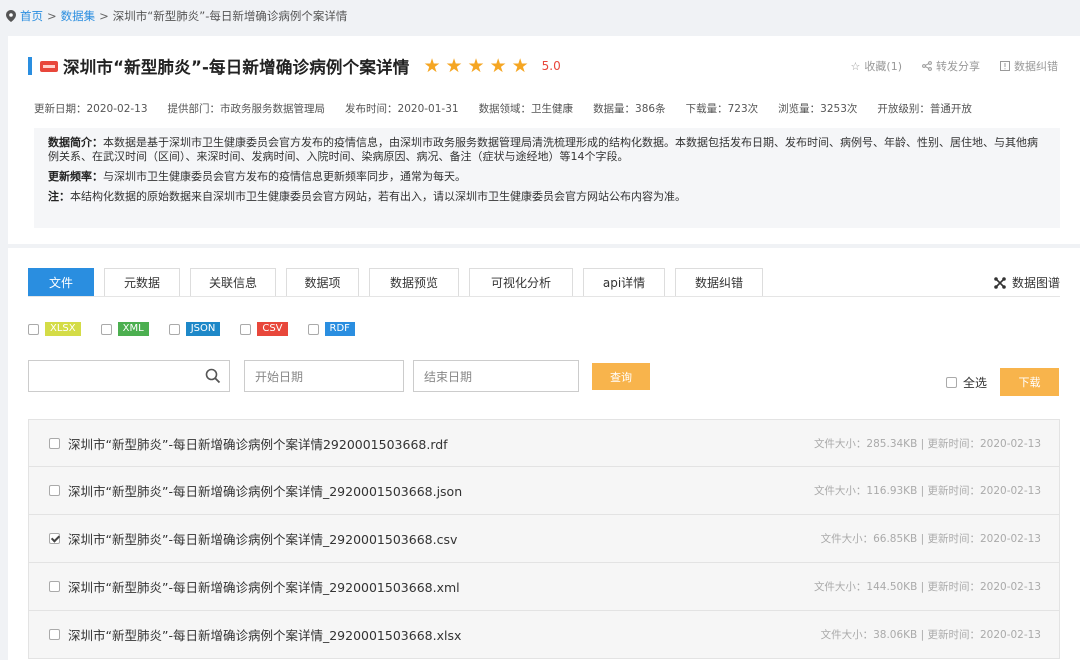 Image resolution: width=1080 pixels, height=660 pixels. What do you see at coordinates (30, 66) in the screenshot?
I see `title-accent-bar` at bounding box center [30, 66].